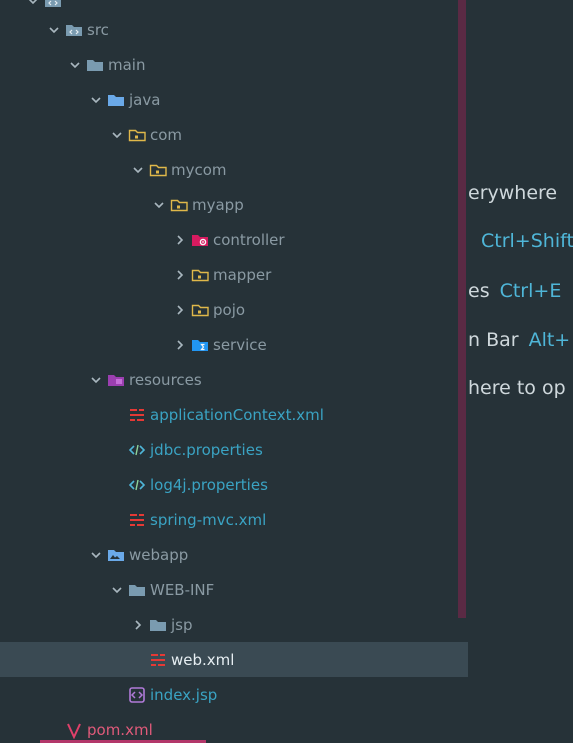 Image resolution: width=573 pixels, height=743 pixels. Describe the element at coordinates (249, 239) in the screenshot. I see `tree-node-label: controller` at that location.